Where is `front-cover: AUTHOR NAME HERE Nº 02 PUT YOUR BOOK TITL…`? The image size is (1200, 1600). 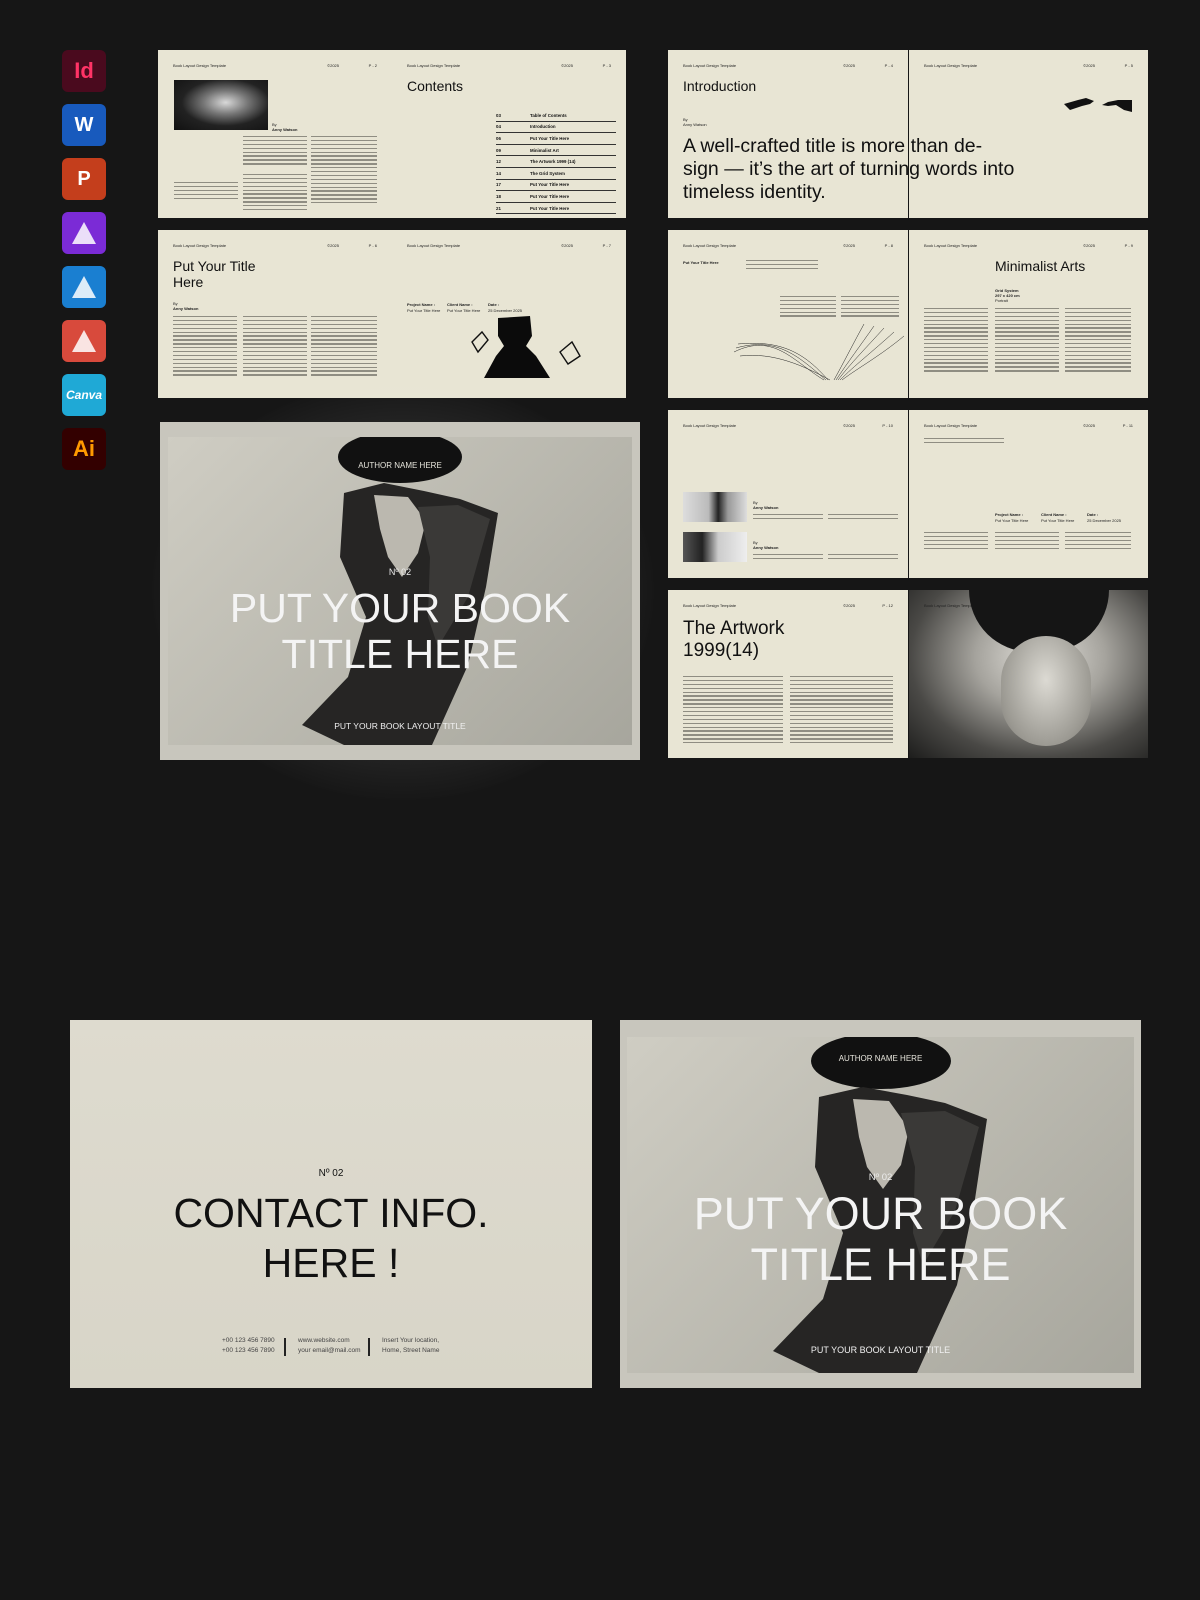
front-cover: AUTHOR NAME HERE Nº 02 PUT YOUR BOOK TITL… is located at coordinates (880, 1204).